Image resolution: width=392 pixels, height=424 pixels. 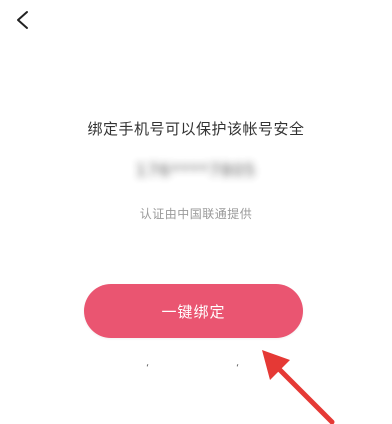 What do you see at coordinates (305, 394) in the screenshot?
I see `annotation-arrow-shaft` at bounding box center [305, 394].